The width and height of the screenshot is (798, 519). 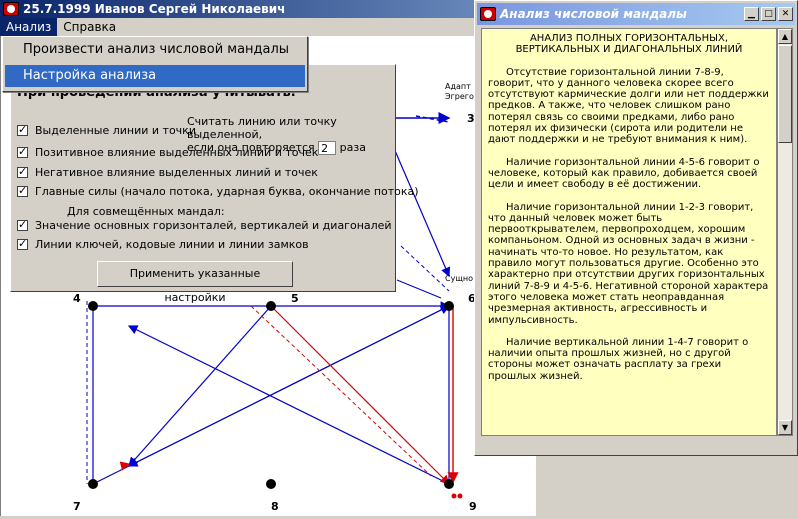 I want to click on node-label-7: 7, so click(x=77, y=506).